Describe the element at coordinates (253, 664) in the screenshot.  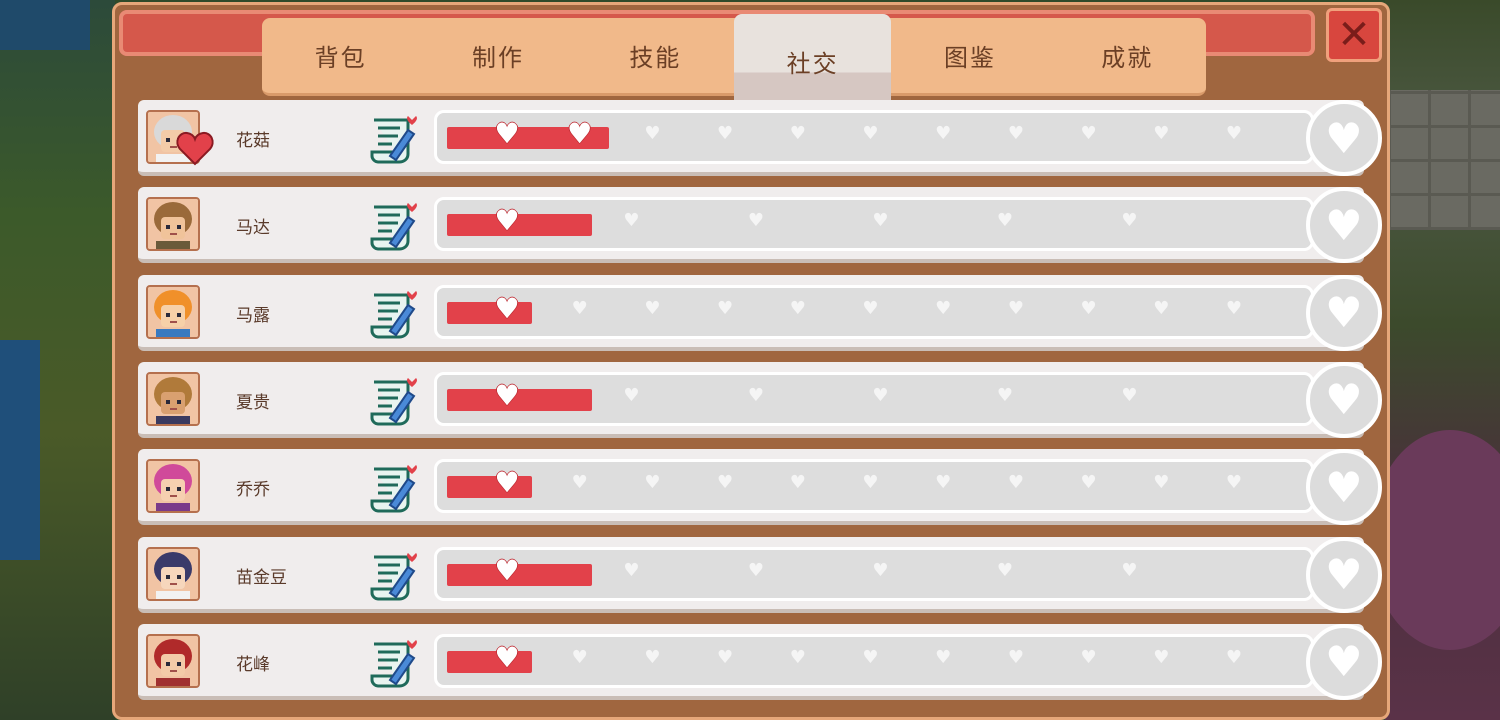
I see `villager-name: 花峰` at that location.